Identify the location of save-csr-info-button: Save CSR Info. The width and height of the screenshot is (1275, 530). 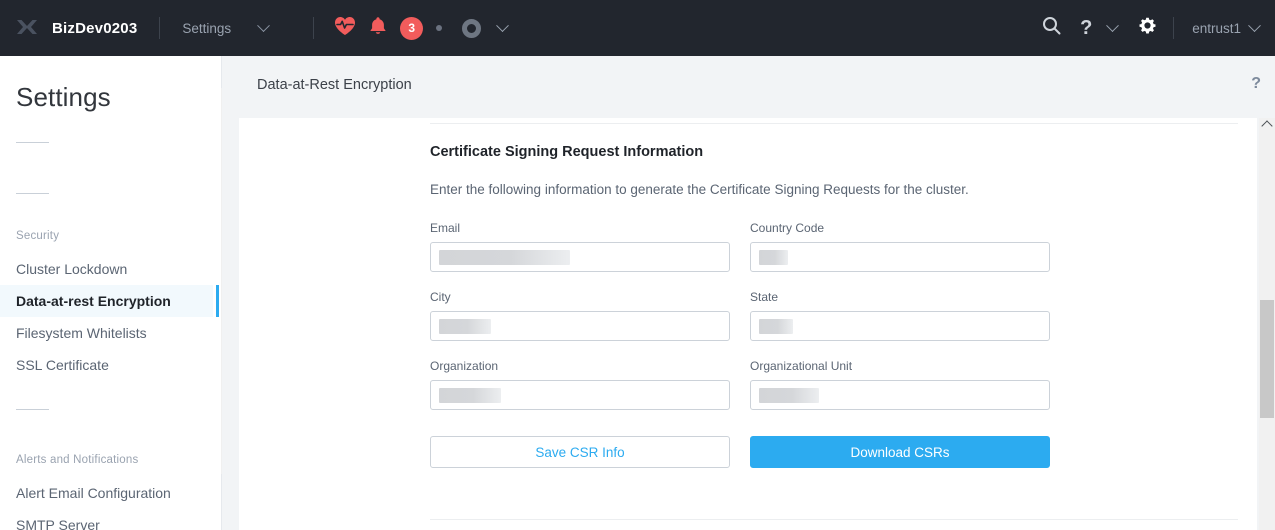
(580, 452).